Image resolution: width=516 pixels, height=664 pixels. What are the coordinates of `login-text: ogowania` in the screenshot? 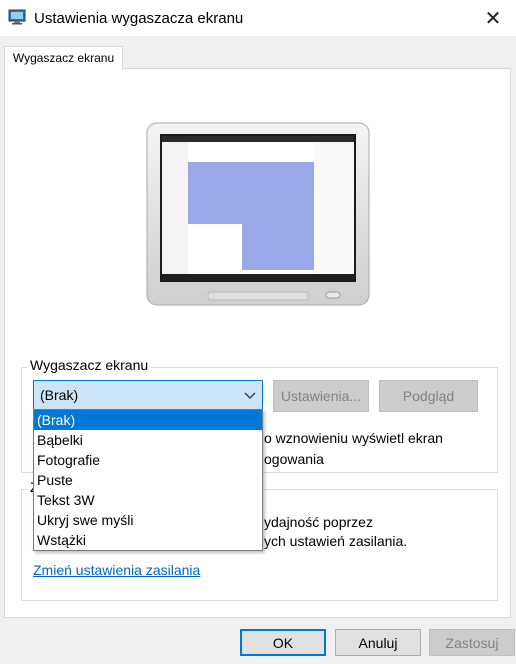 It's located at (294, 459).